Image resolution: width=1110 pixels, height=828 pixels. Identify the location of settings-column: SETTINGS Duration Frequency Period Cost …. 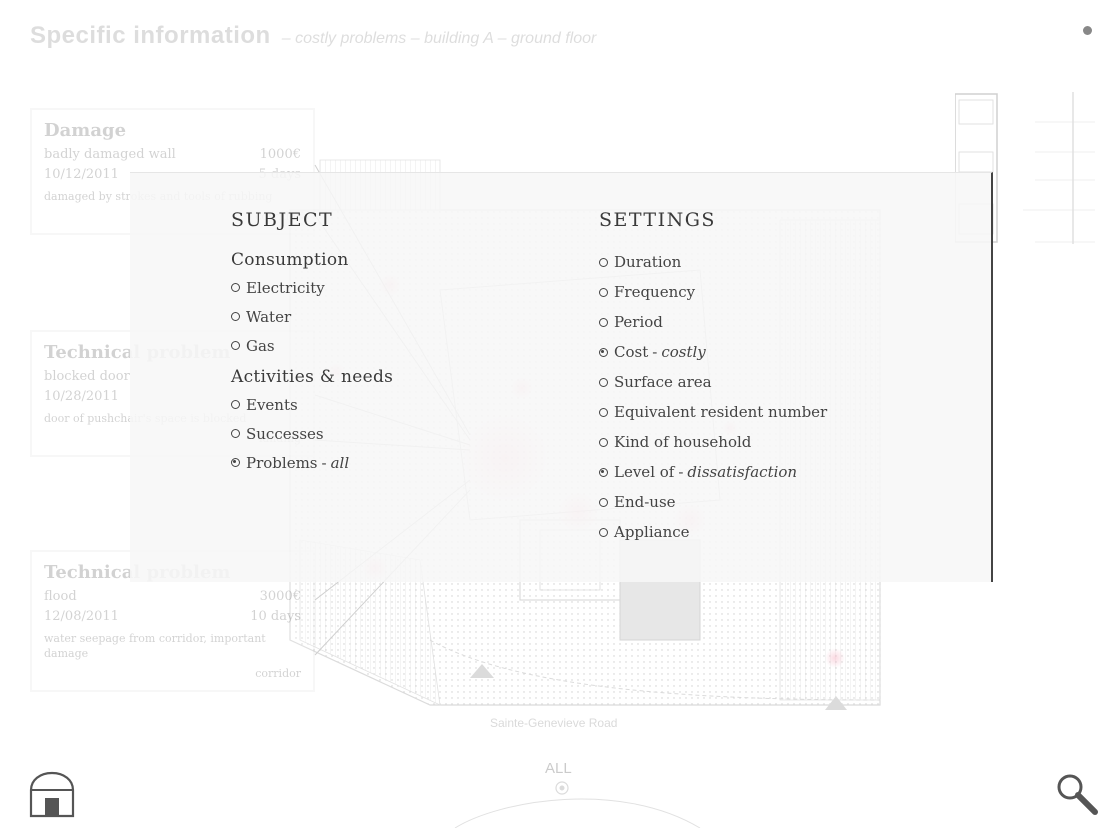
(713, 378).